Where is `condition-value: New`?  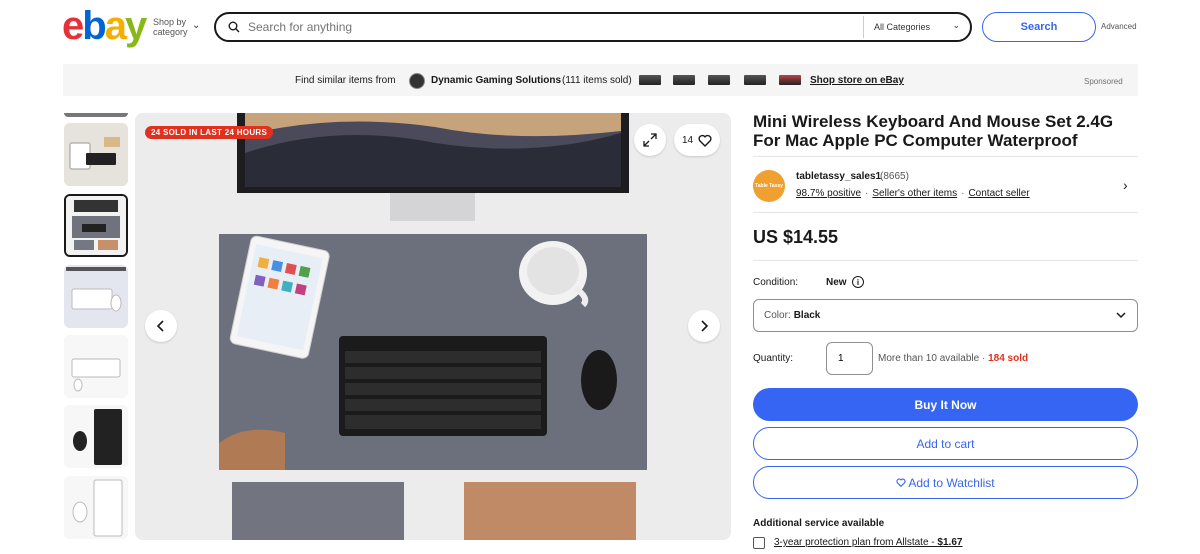 condition-value: New is located at coordinates (836, 282).